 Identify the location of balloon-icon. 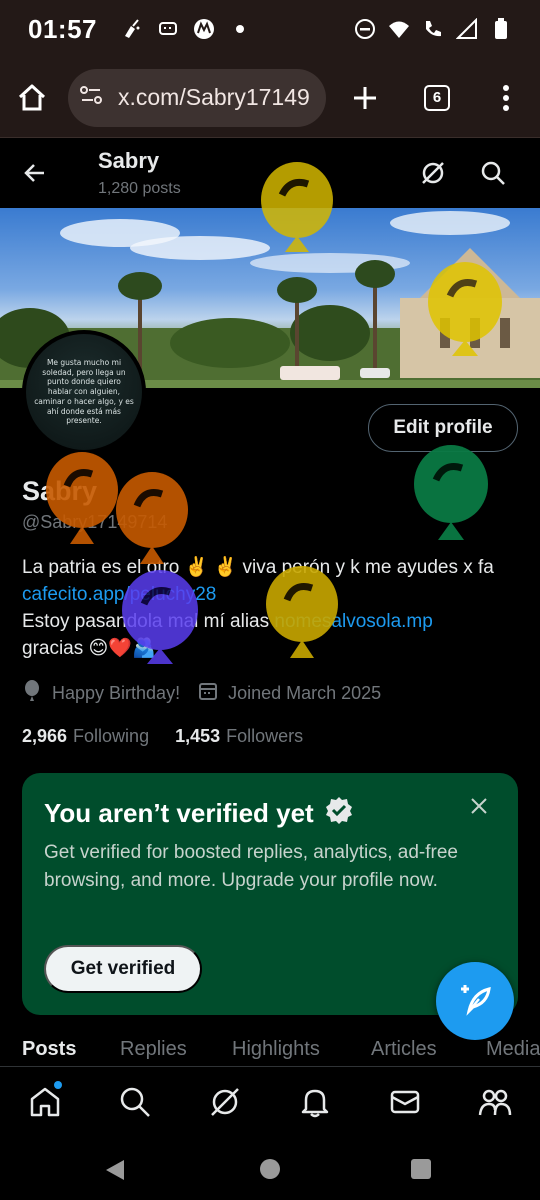
(32, 693).